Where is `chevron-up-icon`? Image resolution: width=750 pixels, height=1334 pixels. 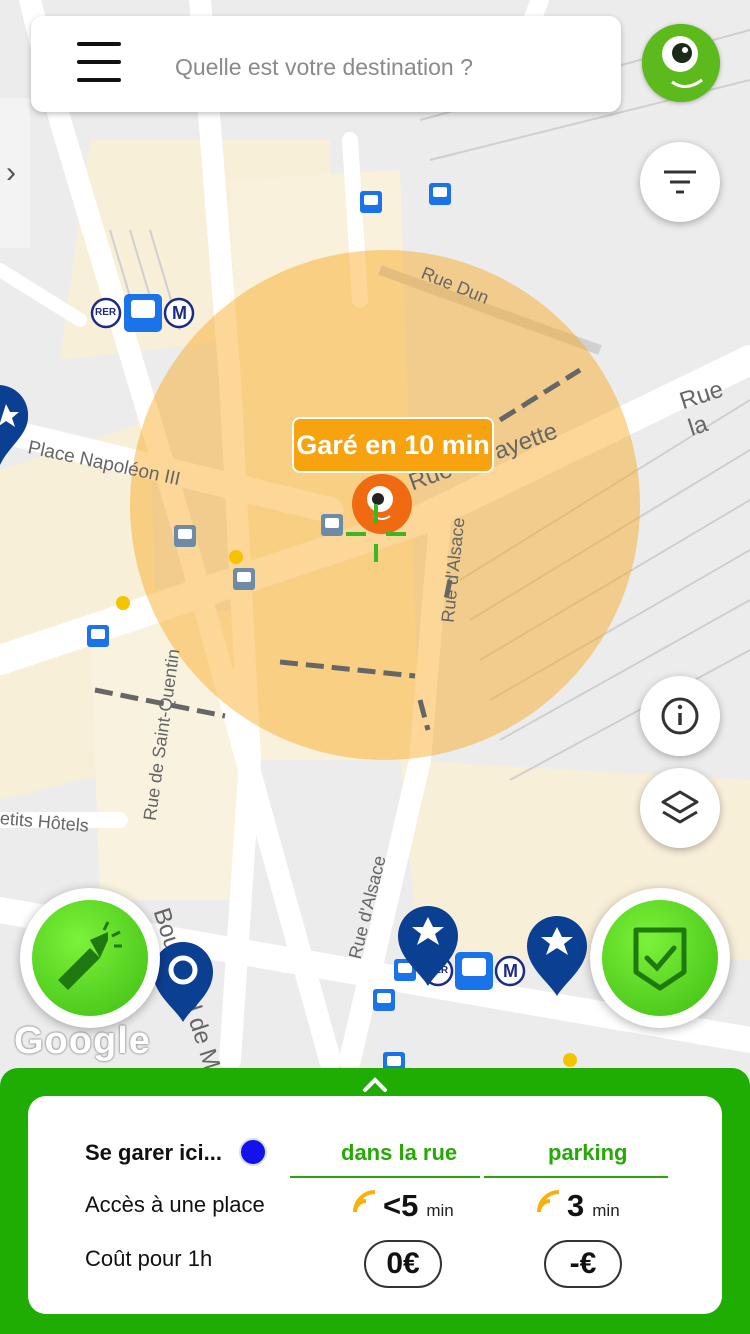 chevron-up-icon is located at coordinates (375, 1083).